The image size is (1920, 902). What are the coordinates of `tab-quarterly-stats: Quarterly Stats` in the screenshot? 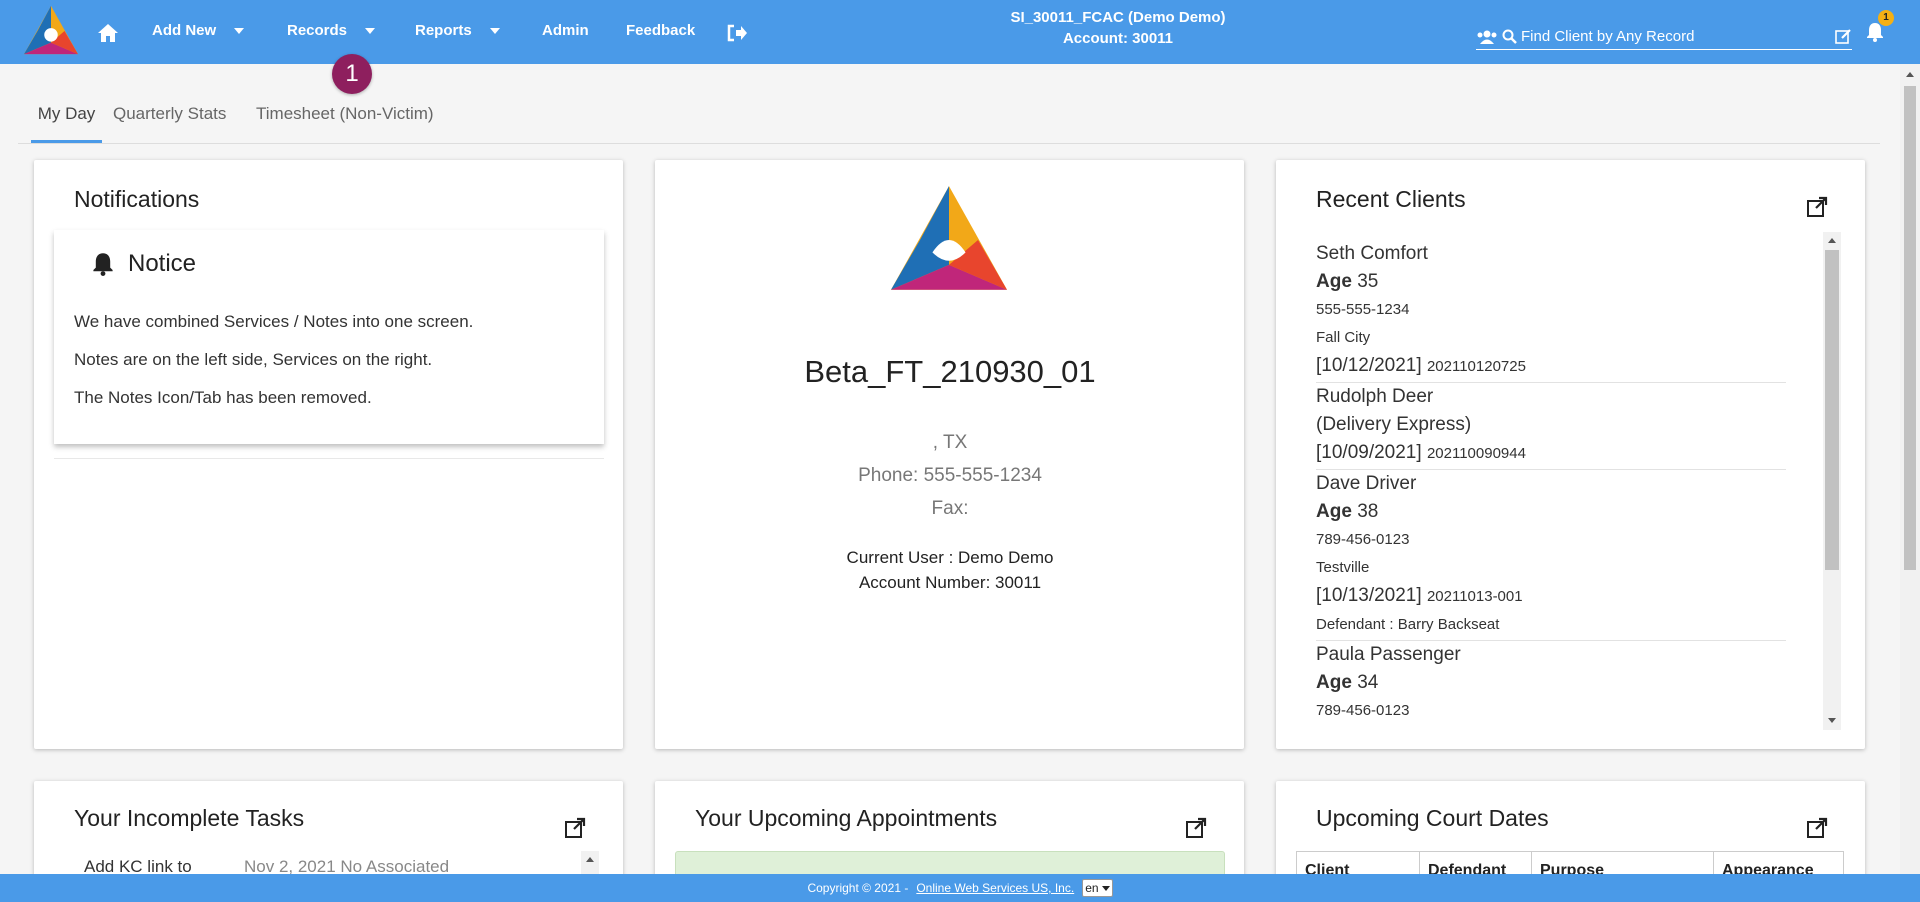 It's located at (169, 123).